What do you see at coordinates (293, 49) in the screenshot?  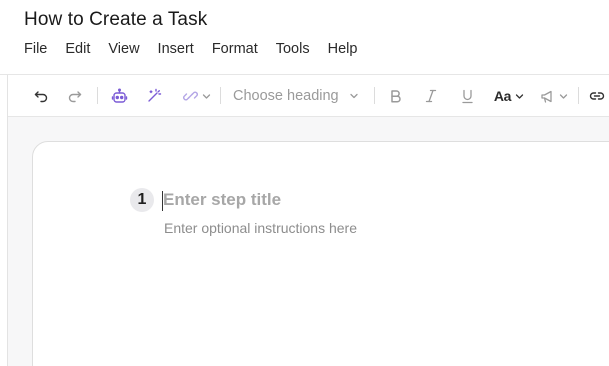 I see `menu-tools: Tools` at bounding box center [293, 49].